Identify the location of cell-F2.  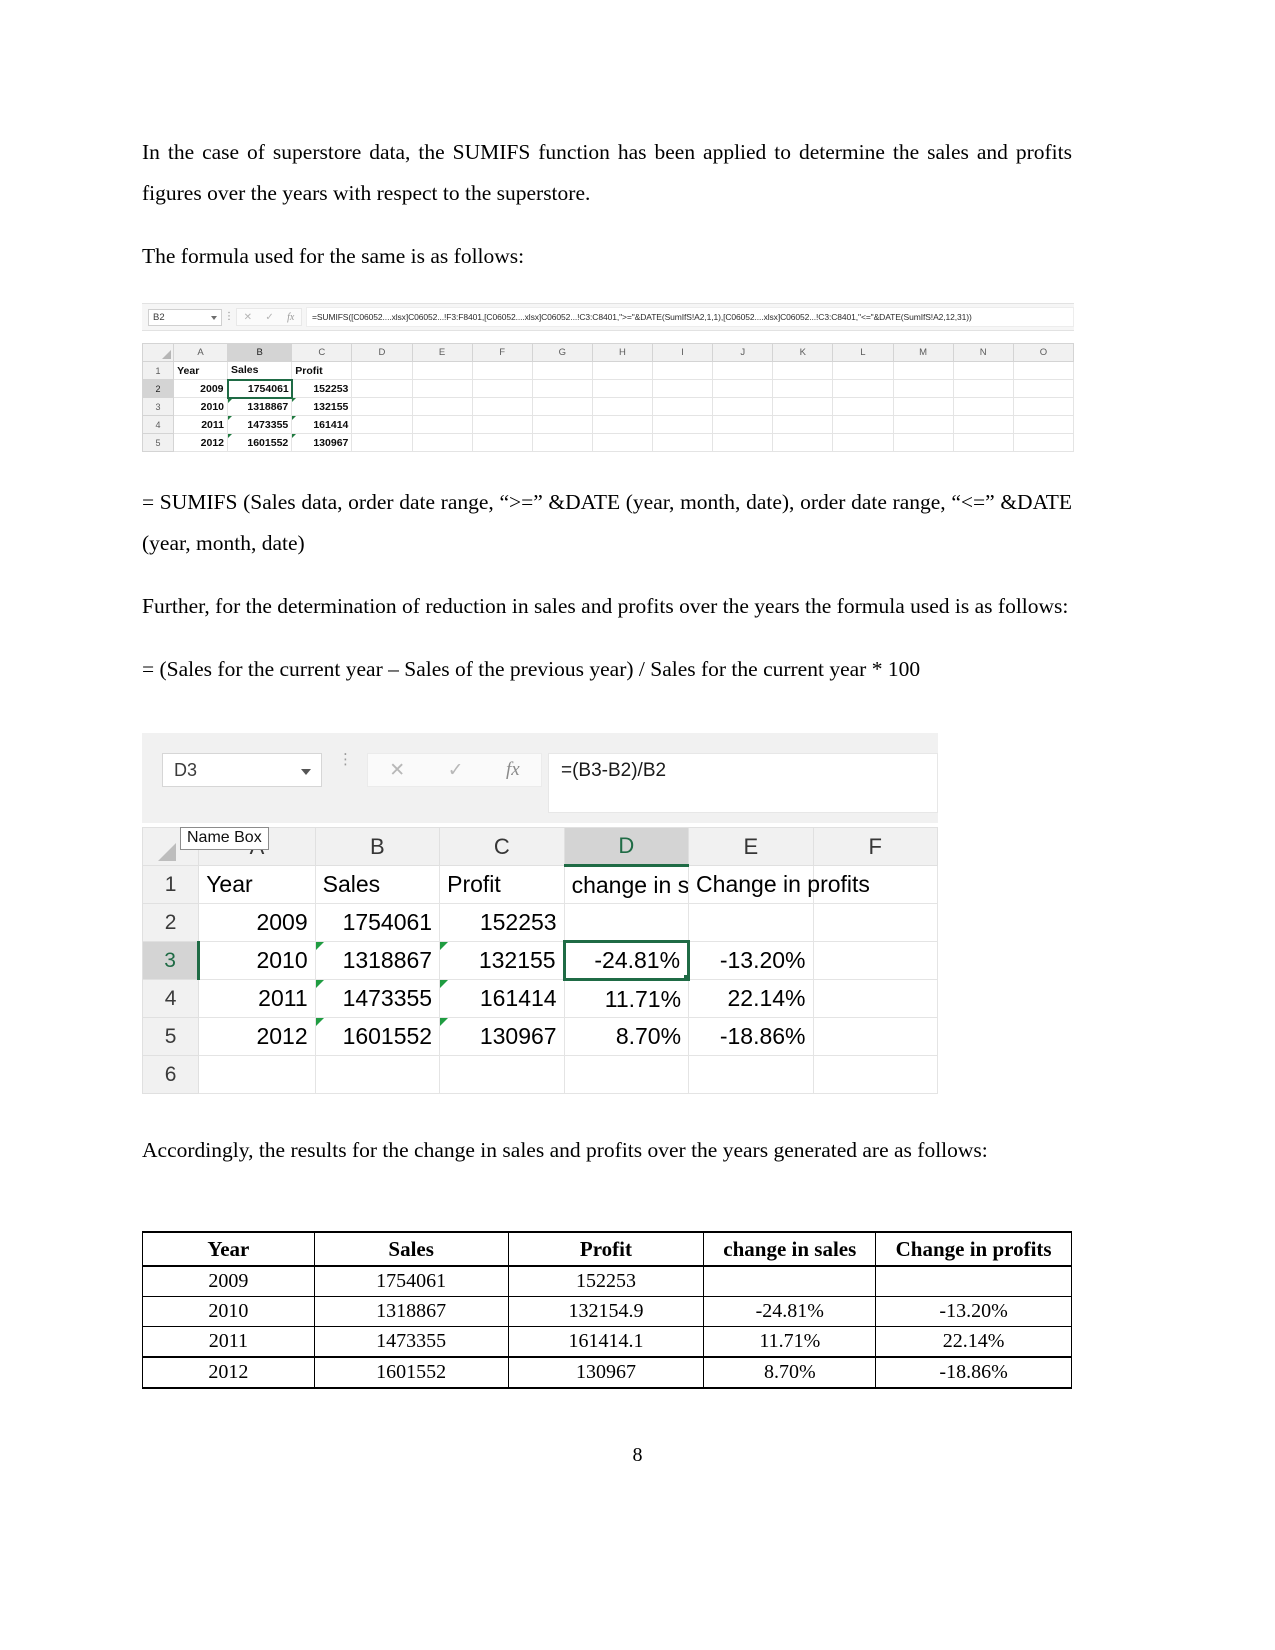
(875, 922).